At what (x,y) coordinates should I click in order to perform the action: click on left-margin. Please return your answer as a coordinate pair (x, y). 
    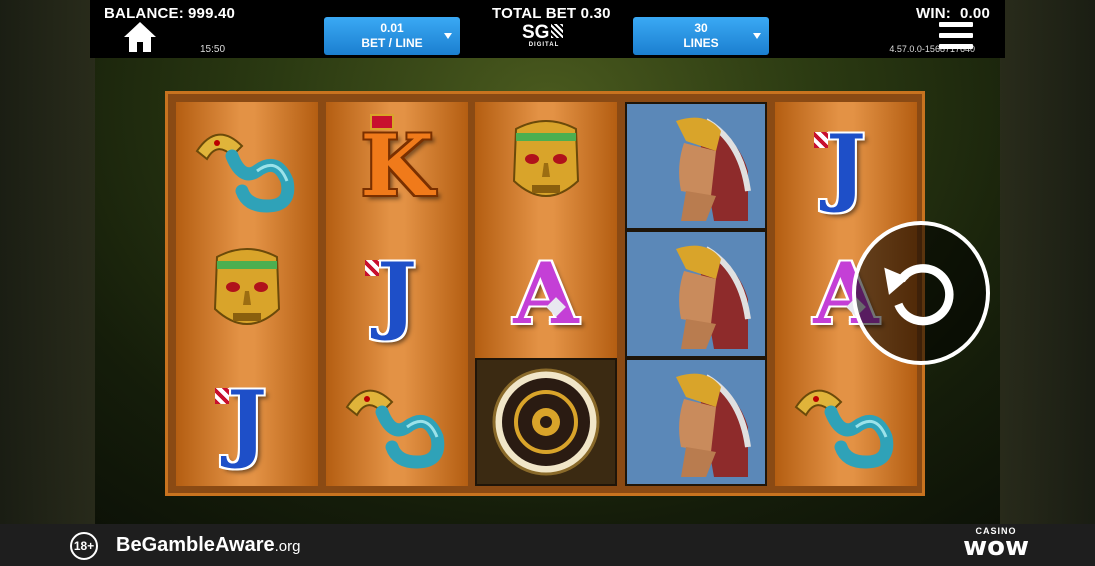
    Looking at the image, I should click on (47, 262).